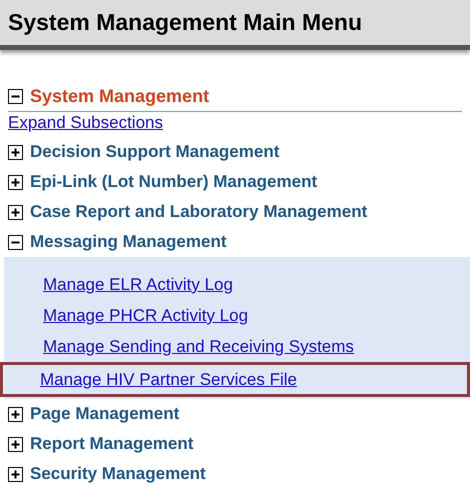 This screenshot has width=470, height=492. Describe the element at coordinates (128, 242) in the screenshot. I see `subsection-title: Messaging Management` at that location.